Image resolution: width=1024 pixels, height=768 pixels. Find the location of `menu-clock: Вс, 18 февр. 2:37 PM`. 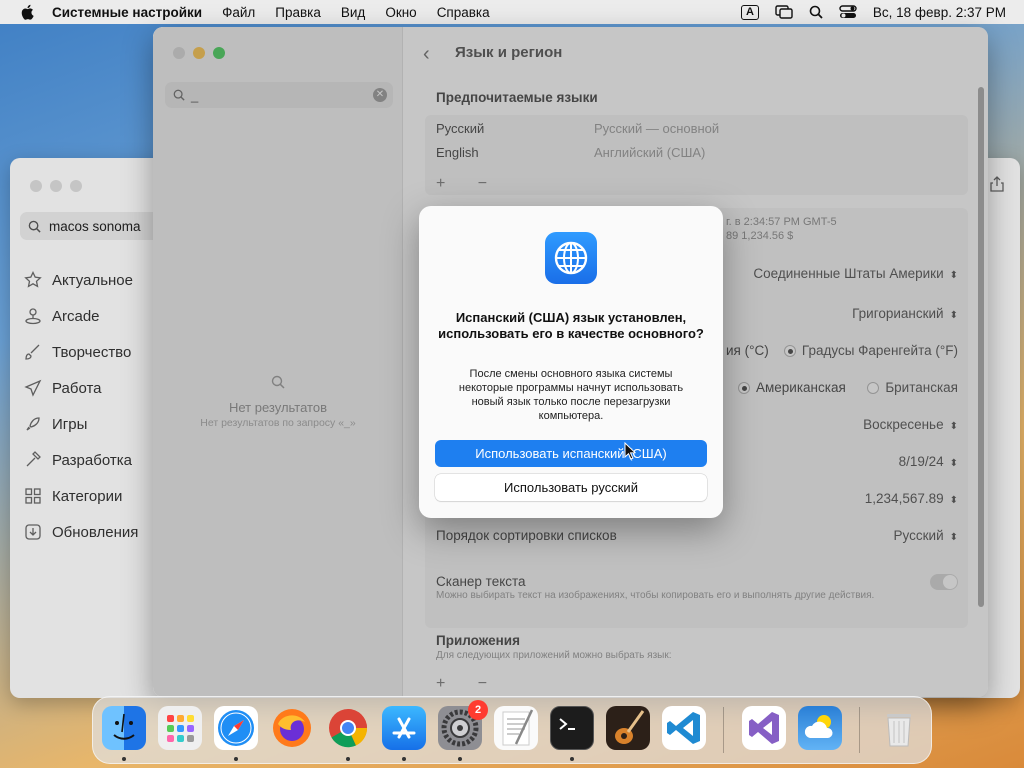

menu-clock: Вс, 18 февр. 2:37 PM is located at coordinates (939, 12).